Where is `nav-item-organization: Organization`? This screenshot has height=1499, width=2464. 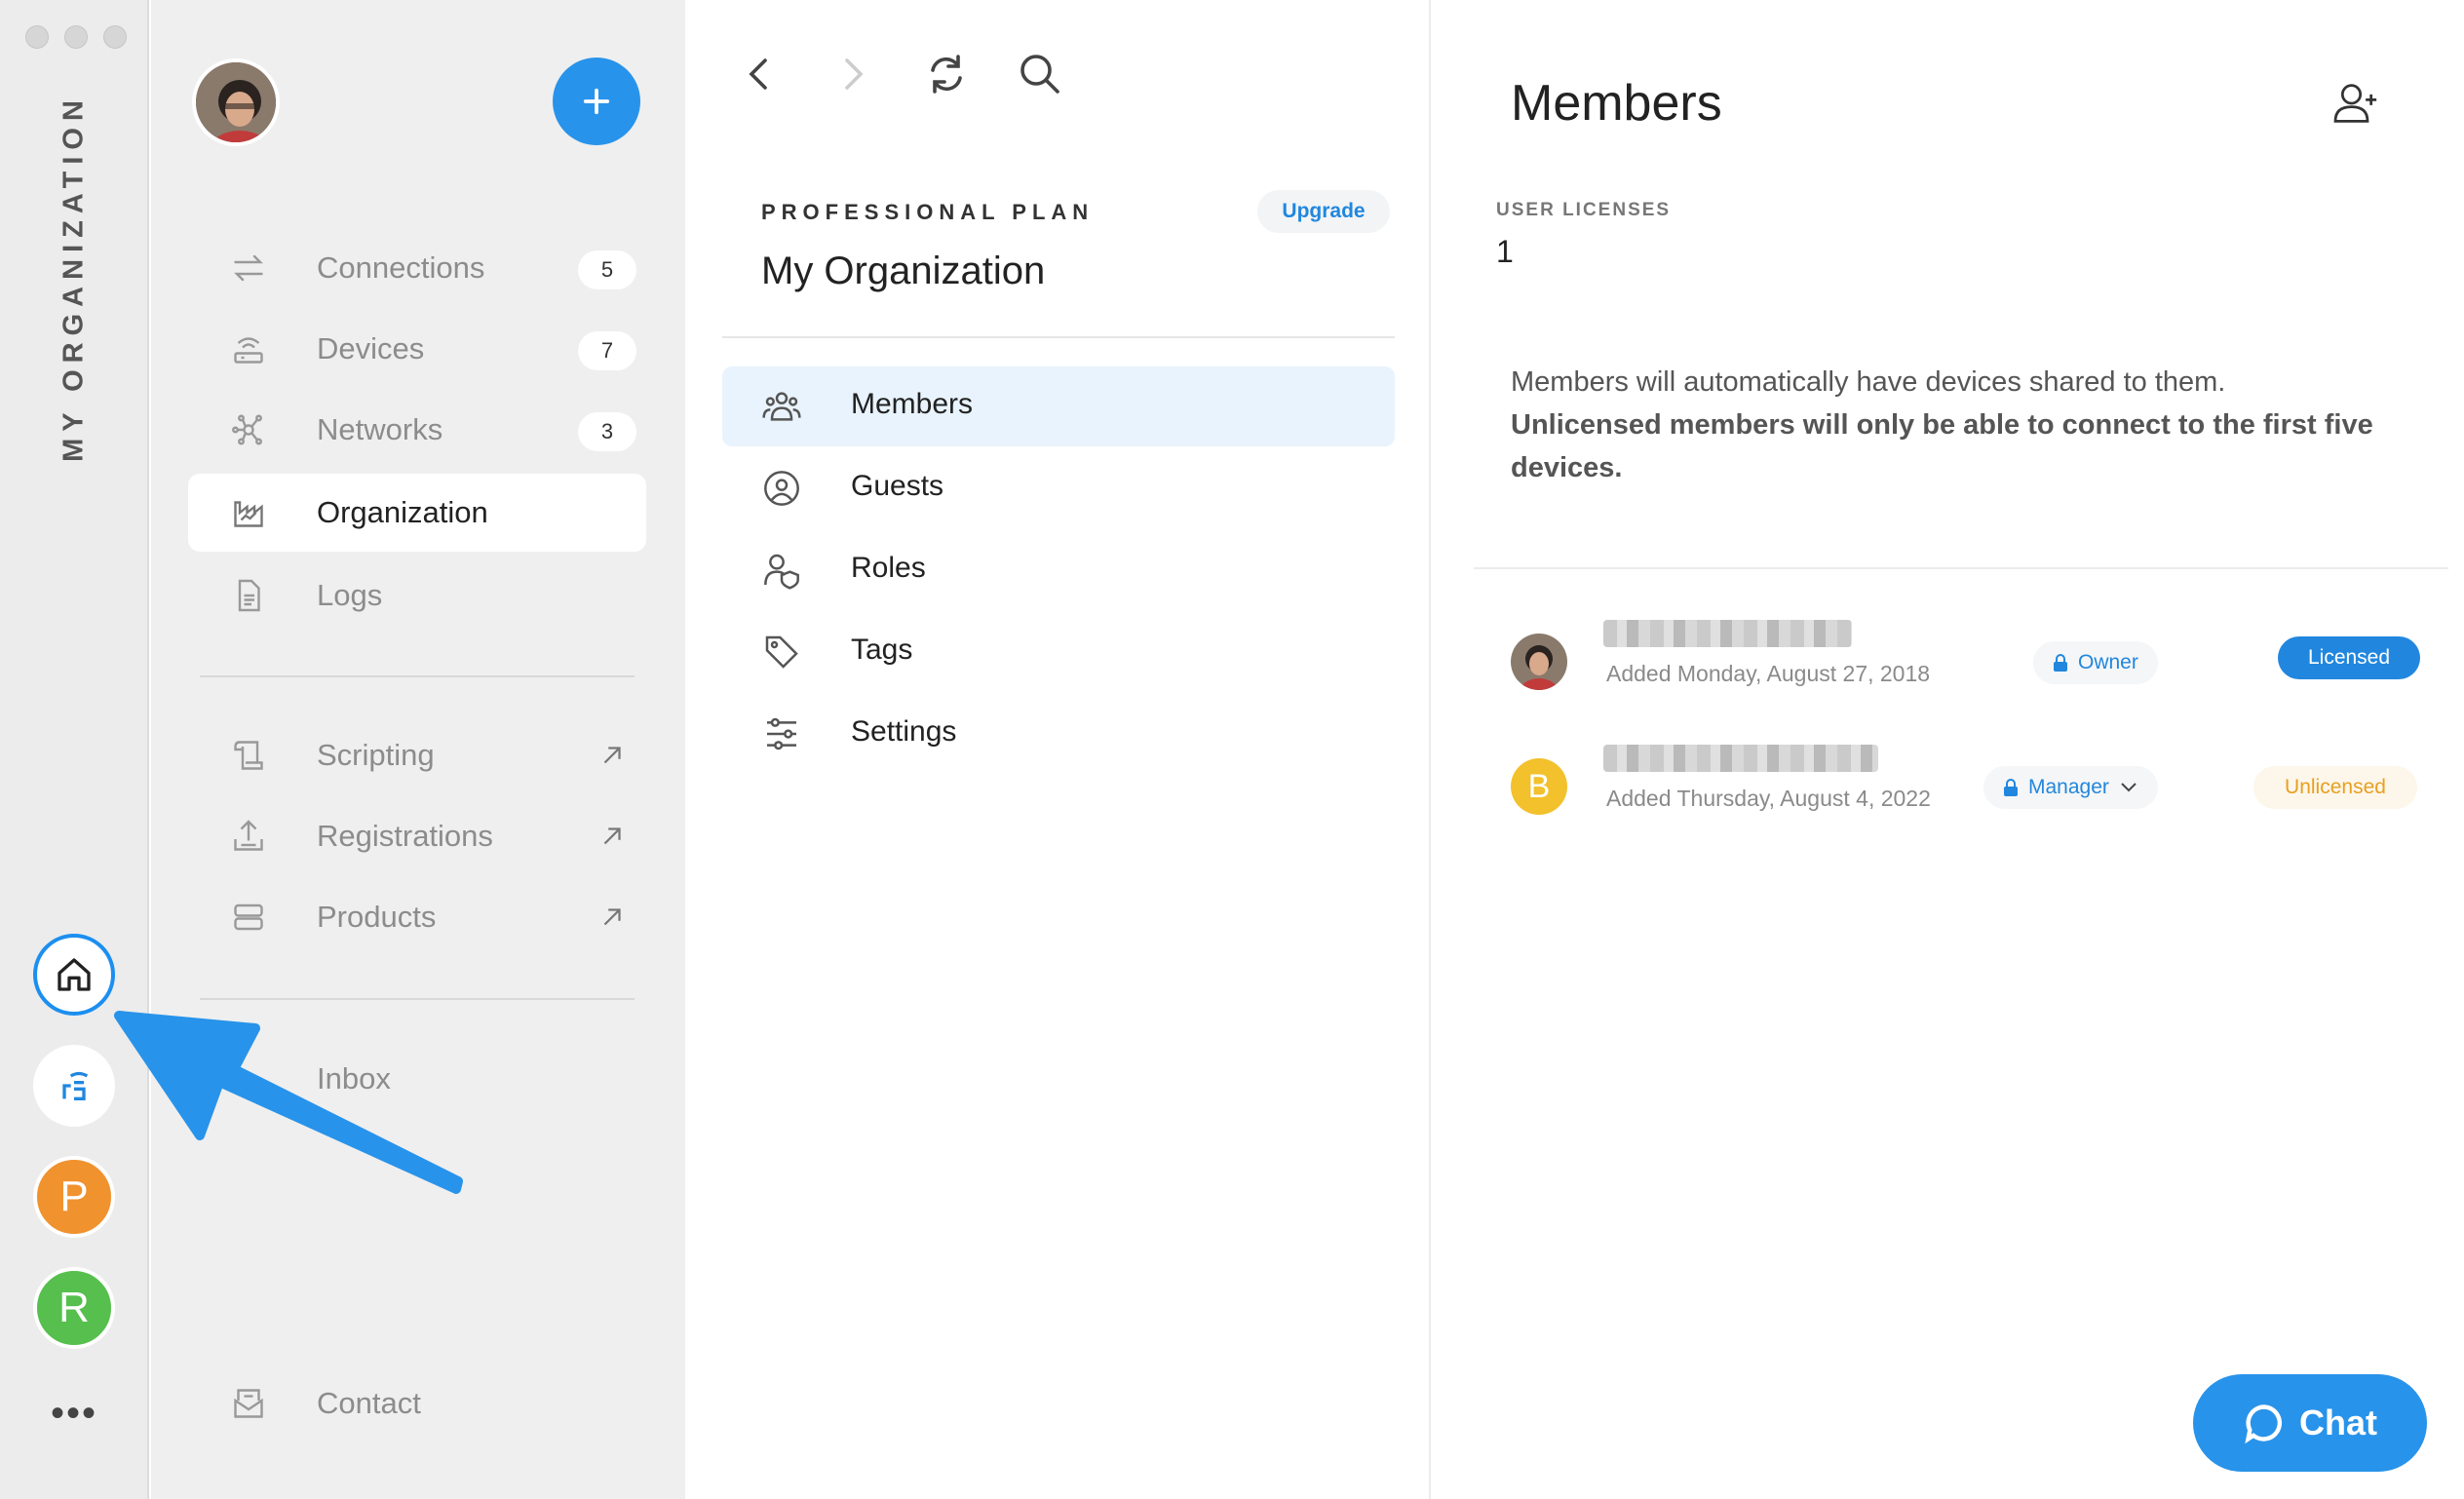 nav-item-organization: Organization is located at coordinates (417, 513).